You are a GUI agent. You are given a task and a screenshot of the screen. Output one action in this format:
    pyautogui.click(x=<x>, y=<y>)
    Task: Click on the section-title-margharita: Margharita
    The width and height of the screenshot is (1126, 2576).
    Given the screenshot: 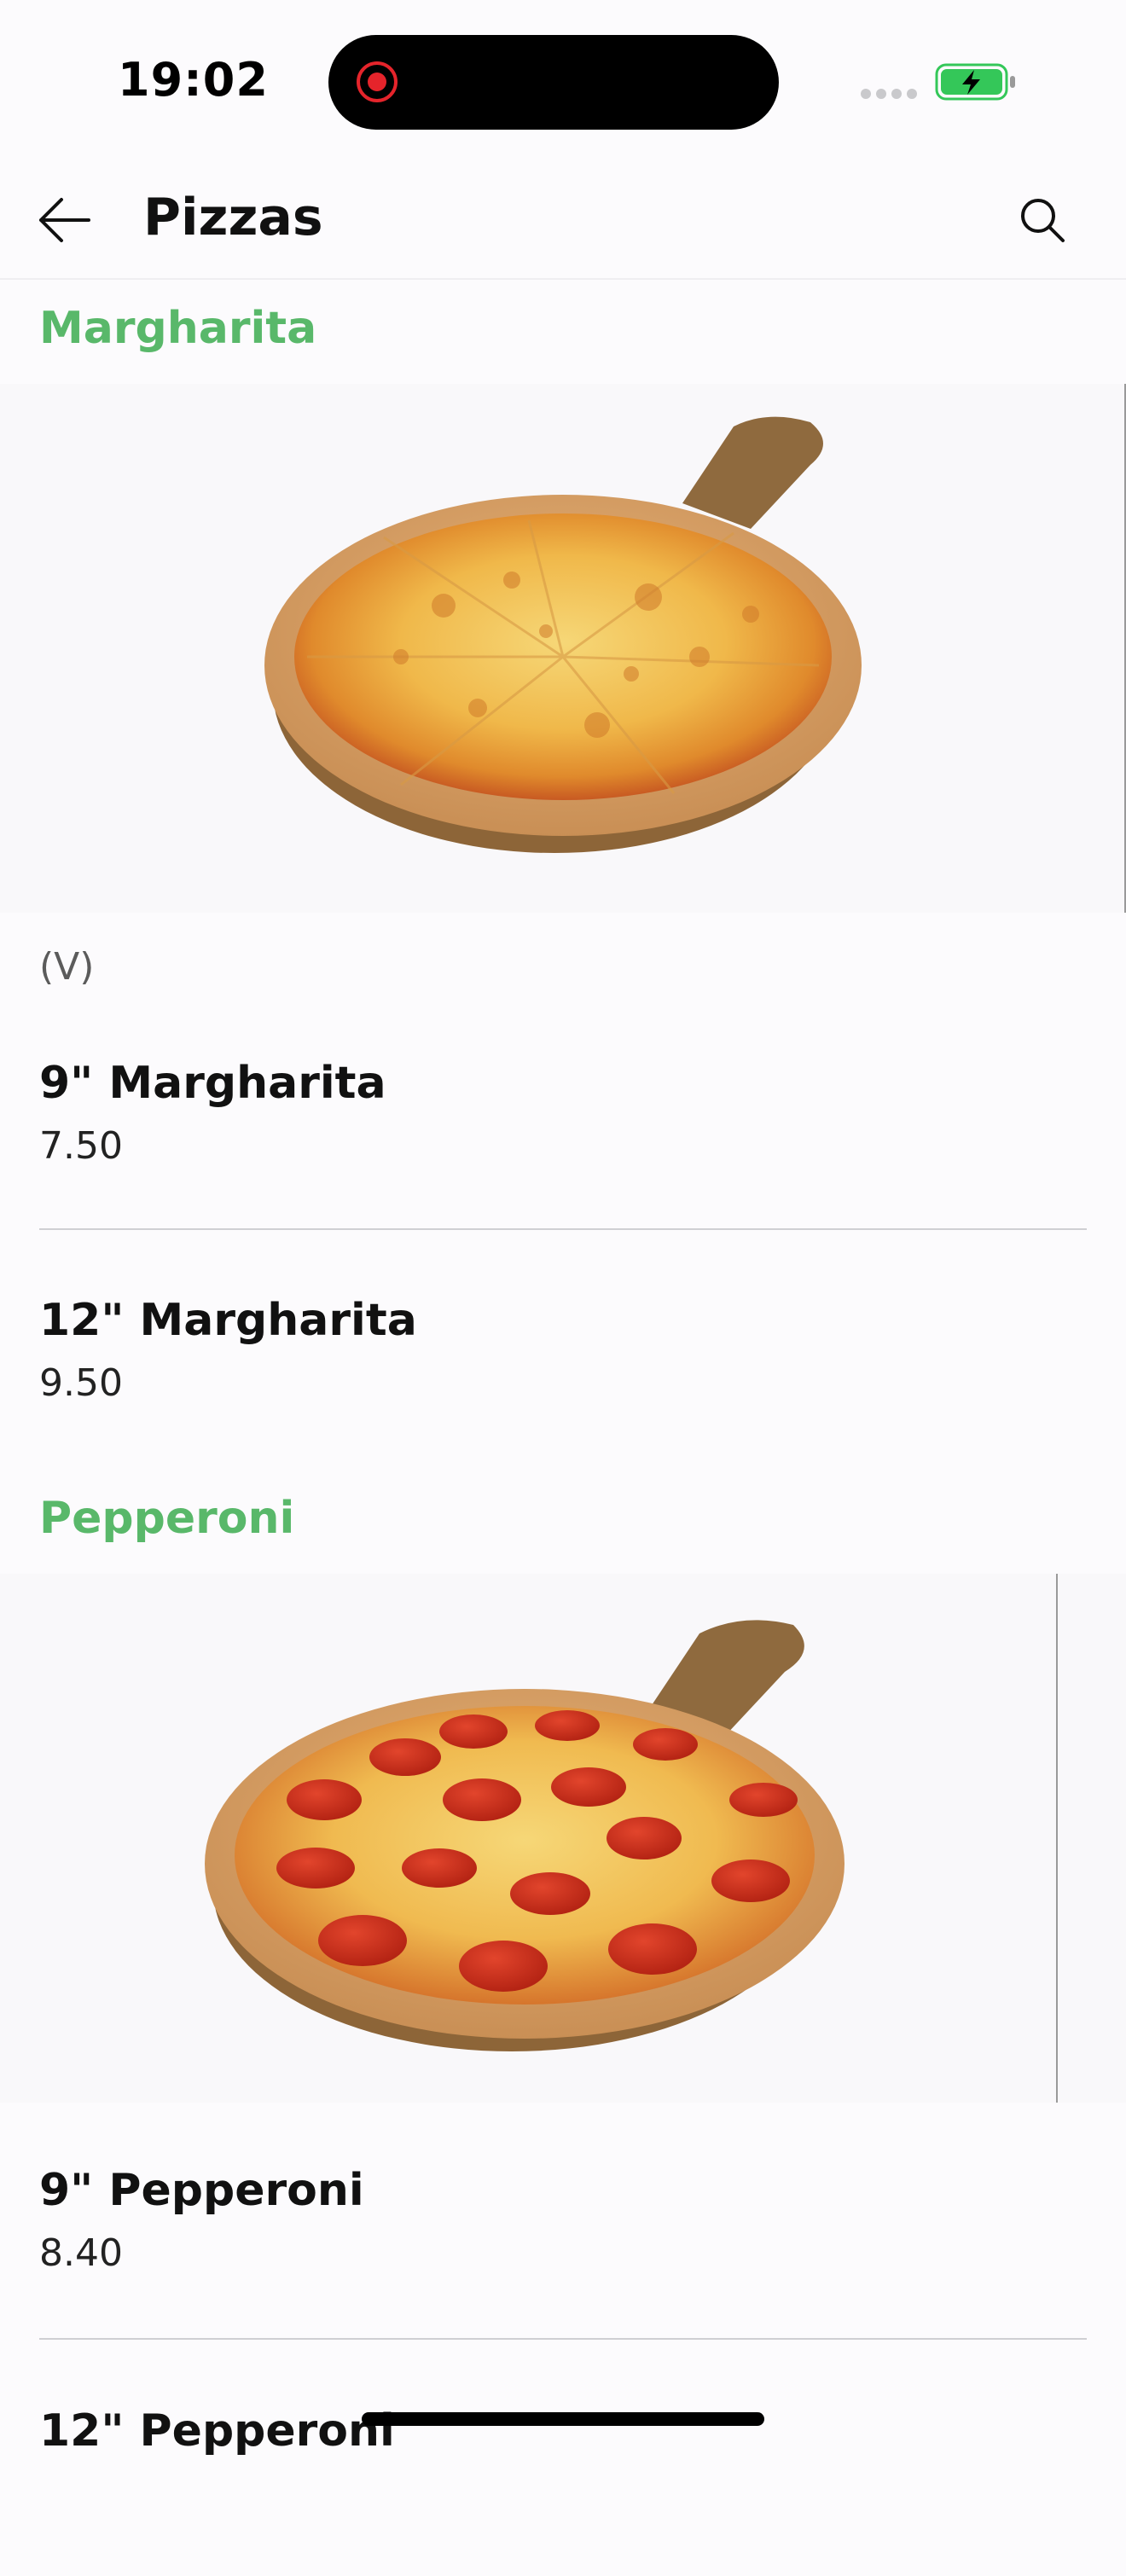 What is the action you would take?
    pyautogui.click(x=178, y=328)
    